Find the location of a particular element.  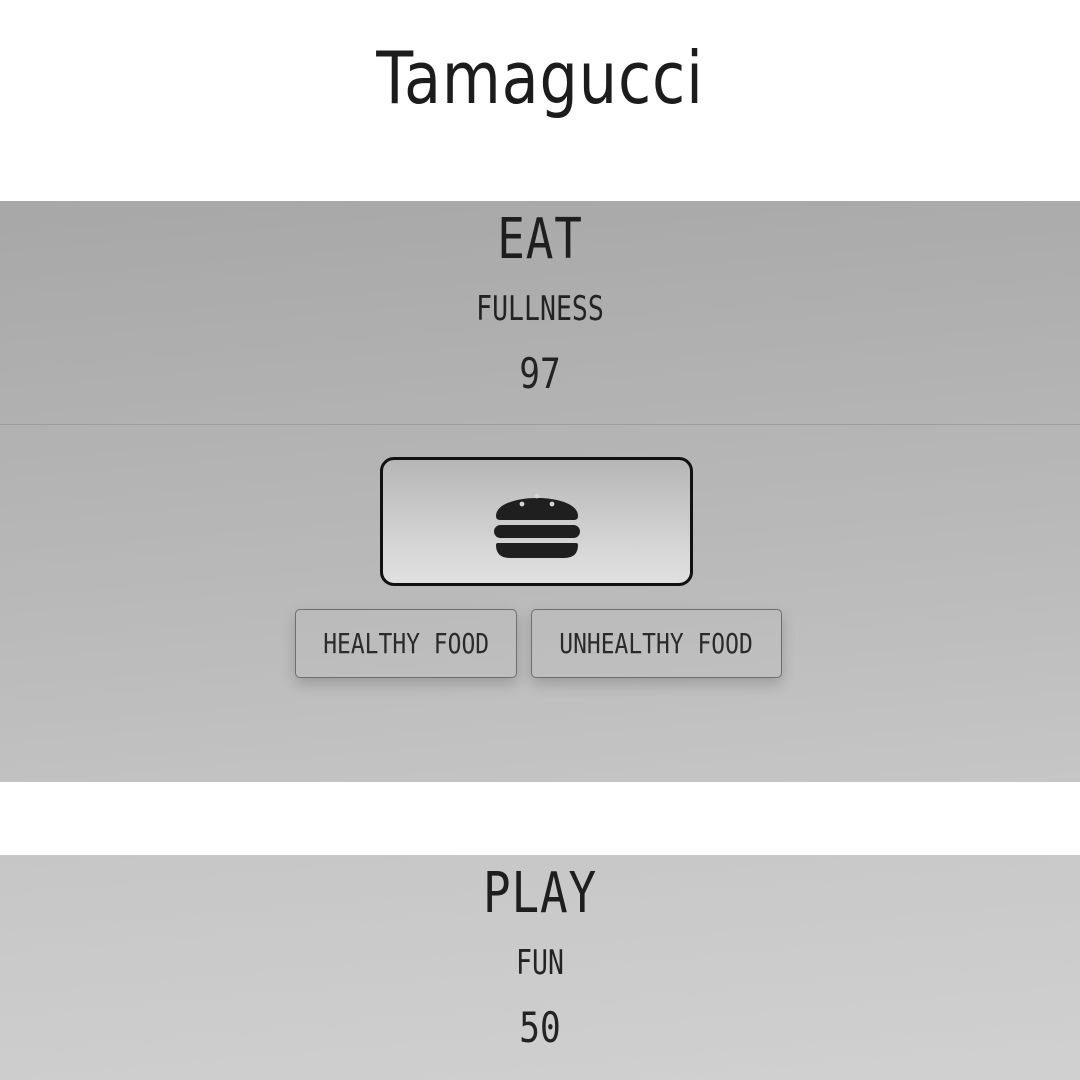

healthy-food-label: HEALTHY FOOD is located at coordinates (406, 643).